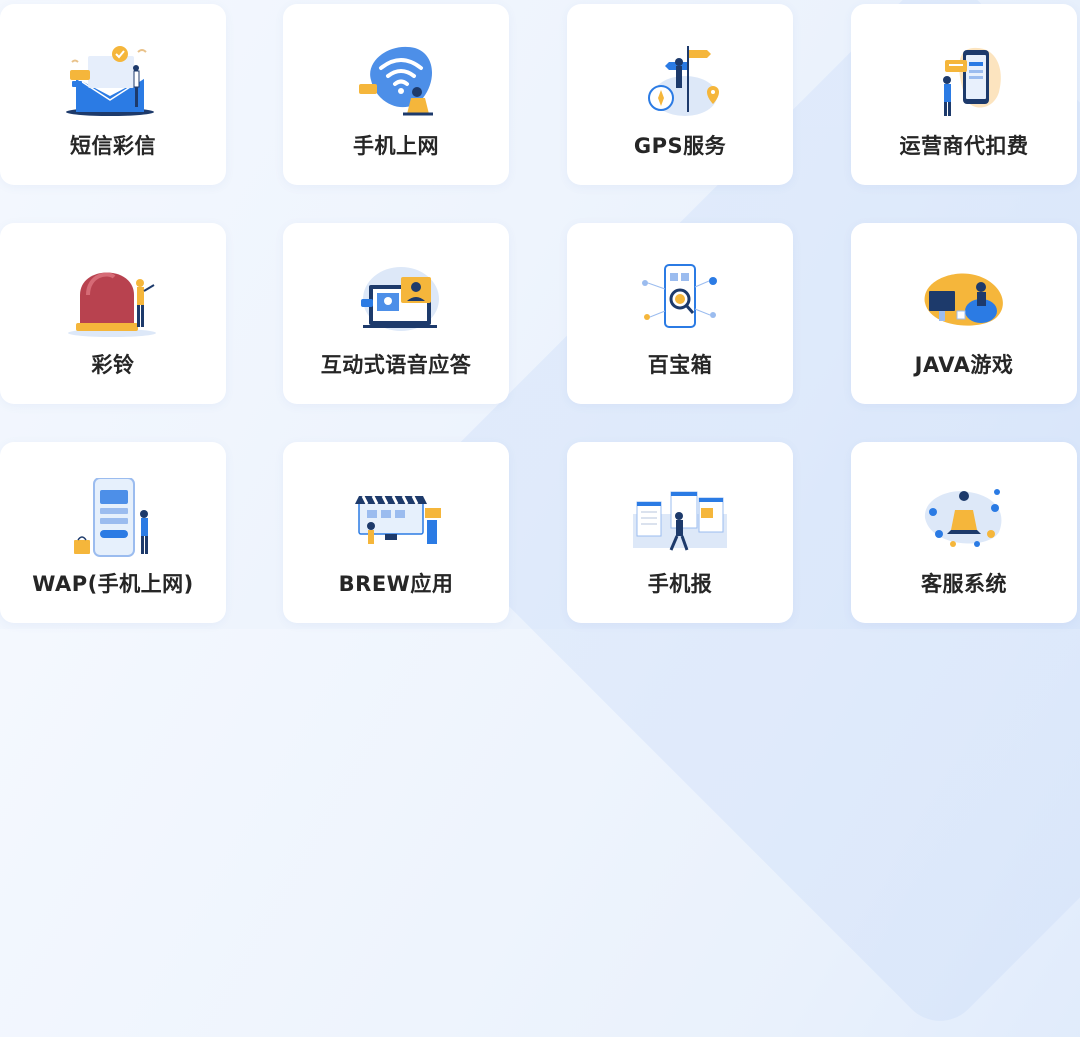  What do you see at coordinates (680, 146) in the screenshot?
I see `service-label: GPS服务` at bounding box center [680, 146].